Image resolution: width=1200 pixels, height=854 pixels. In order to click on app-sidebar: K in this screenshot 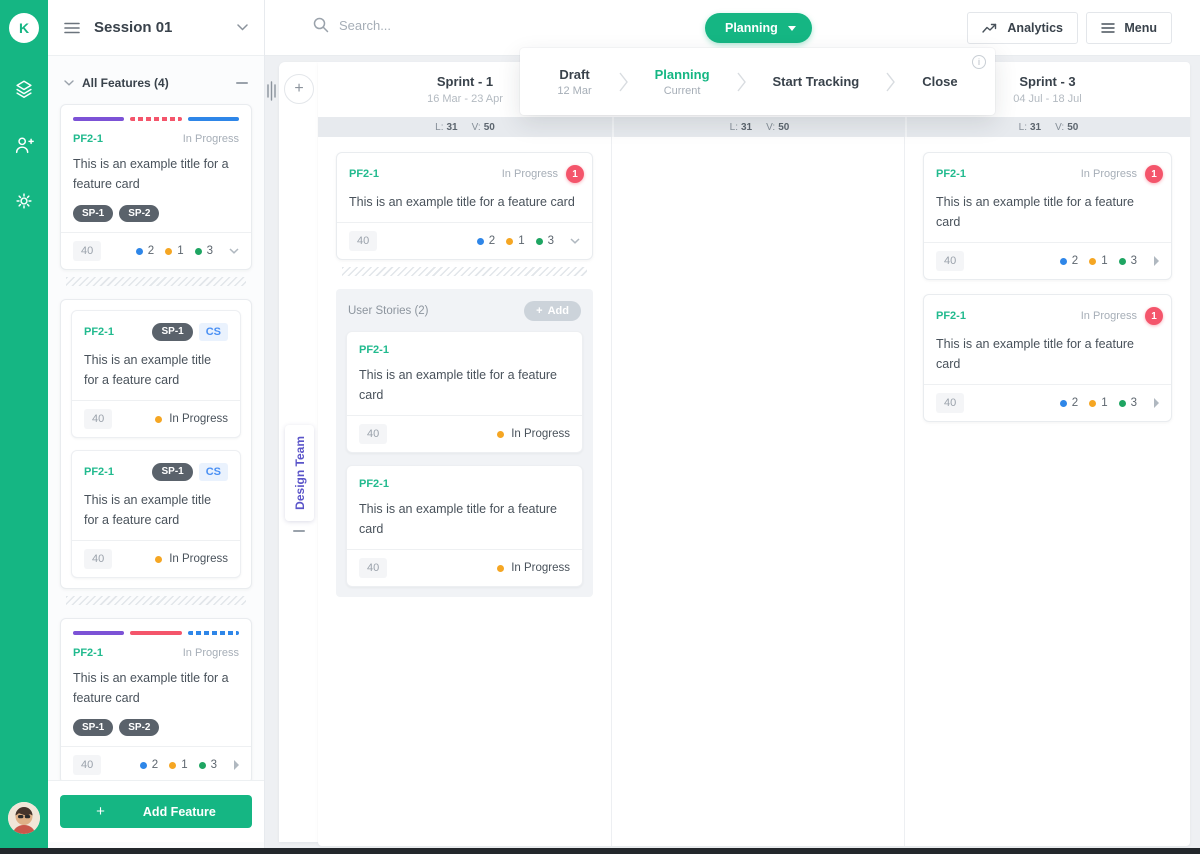, I will do `click(24, 424)`.